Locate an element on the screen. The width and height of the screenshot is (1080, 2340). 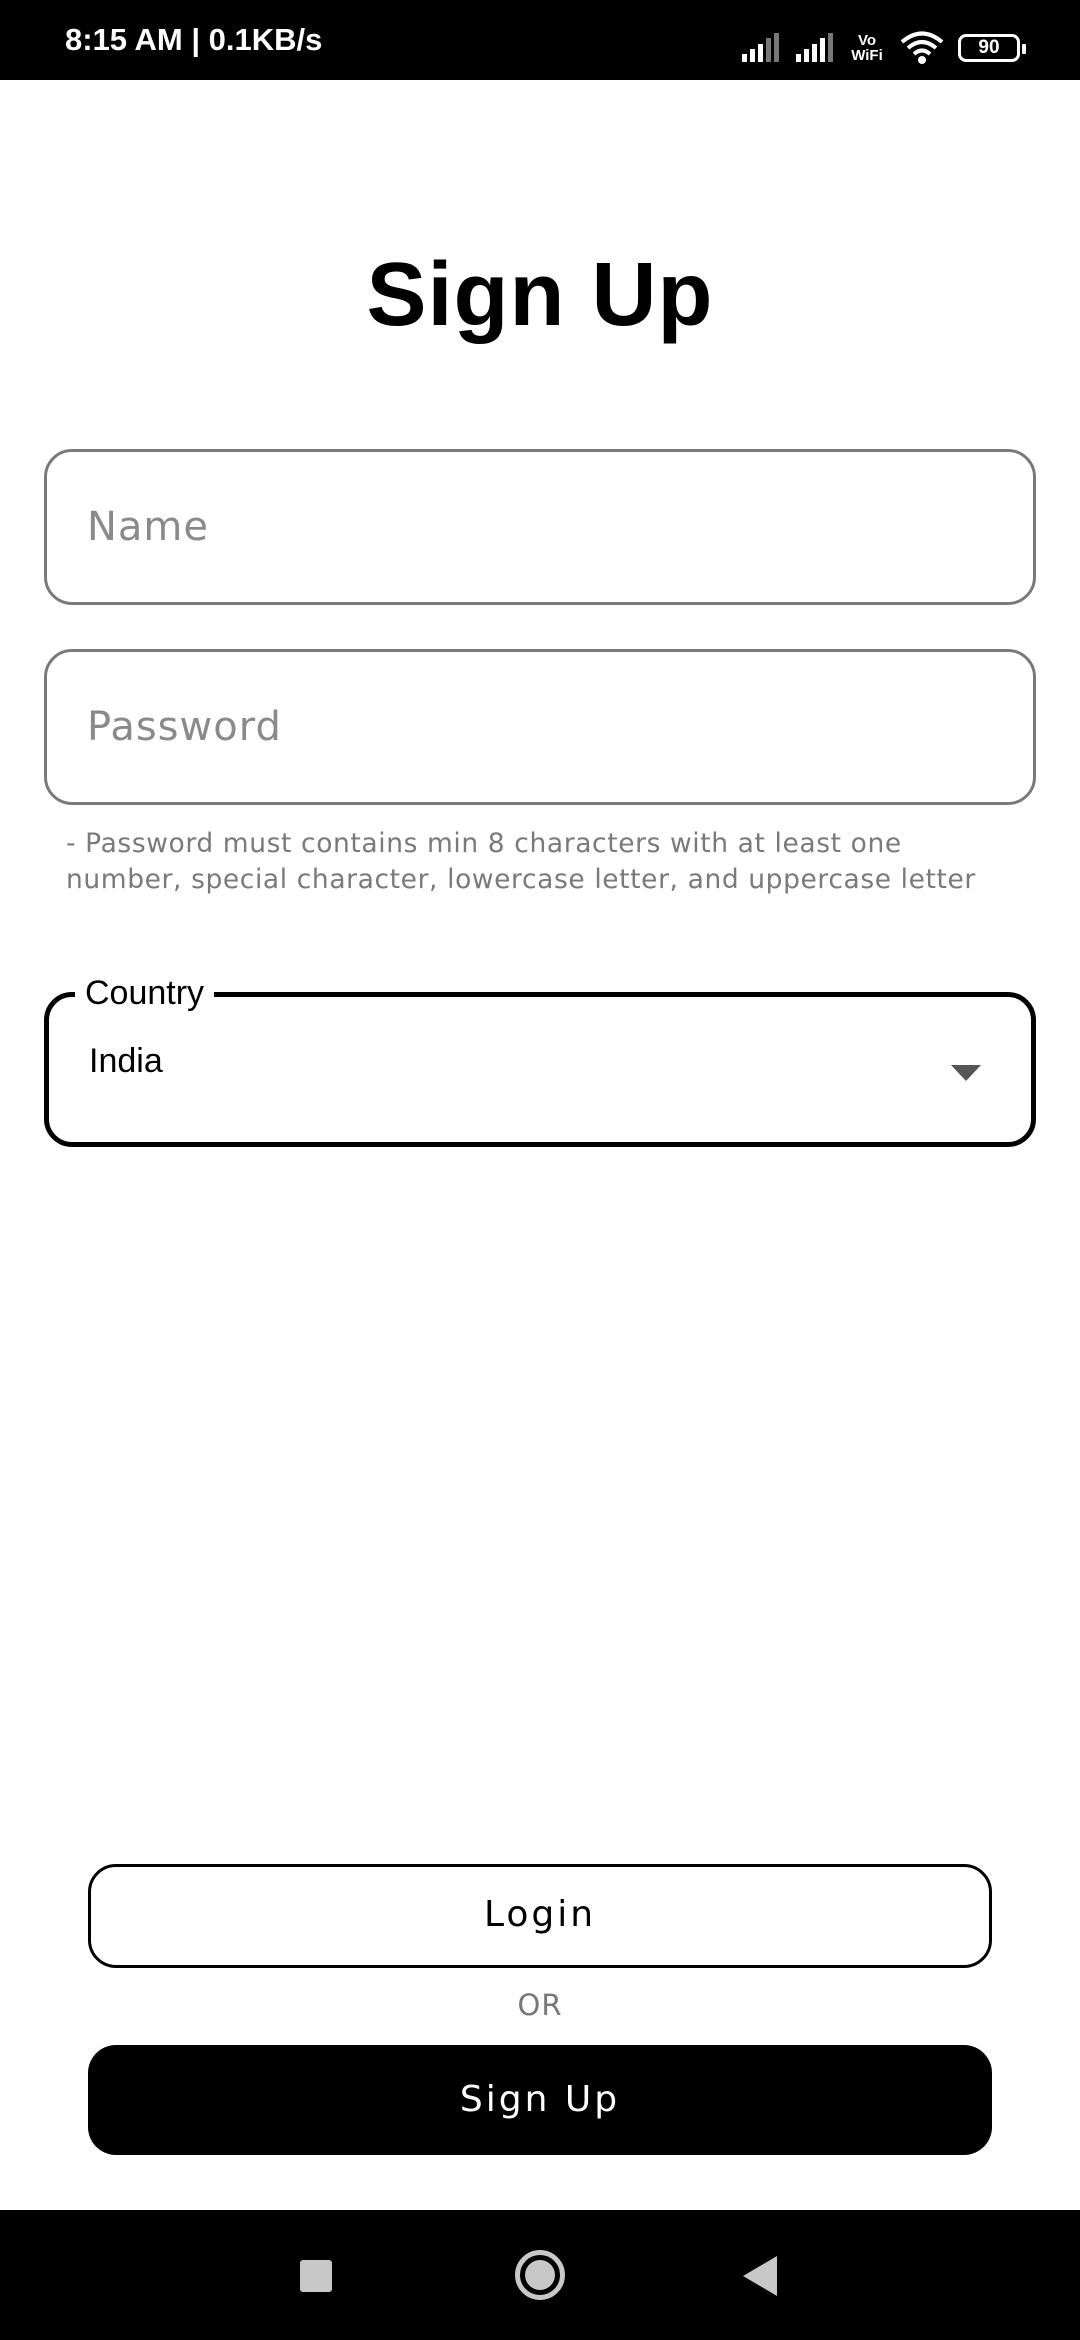
country-label: Country is located at coordinates (145, 993).